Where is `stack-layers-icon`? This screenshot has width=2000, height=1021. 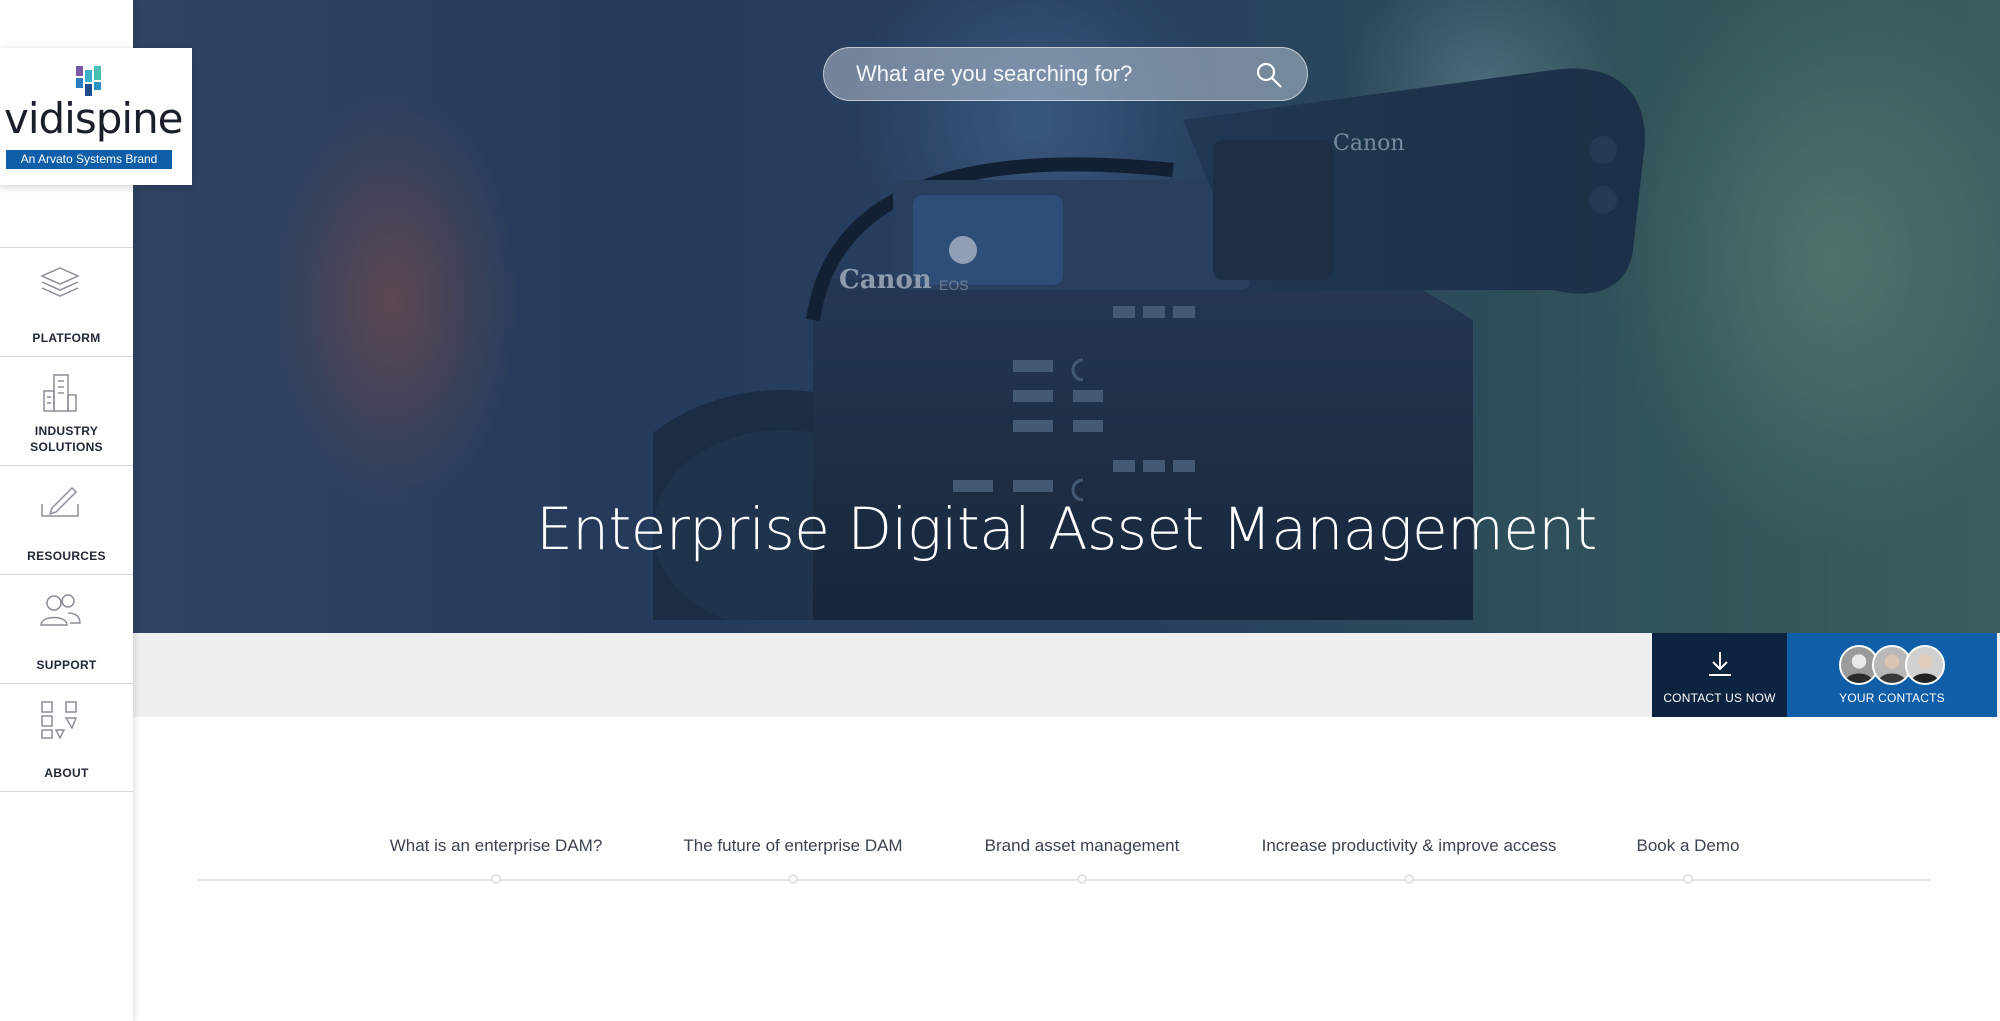
stack-layers-icon is located at coordinates (60, 282).